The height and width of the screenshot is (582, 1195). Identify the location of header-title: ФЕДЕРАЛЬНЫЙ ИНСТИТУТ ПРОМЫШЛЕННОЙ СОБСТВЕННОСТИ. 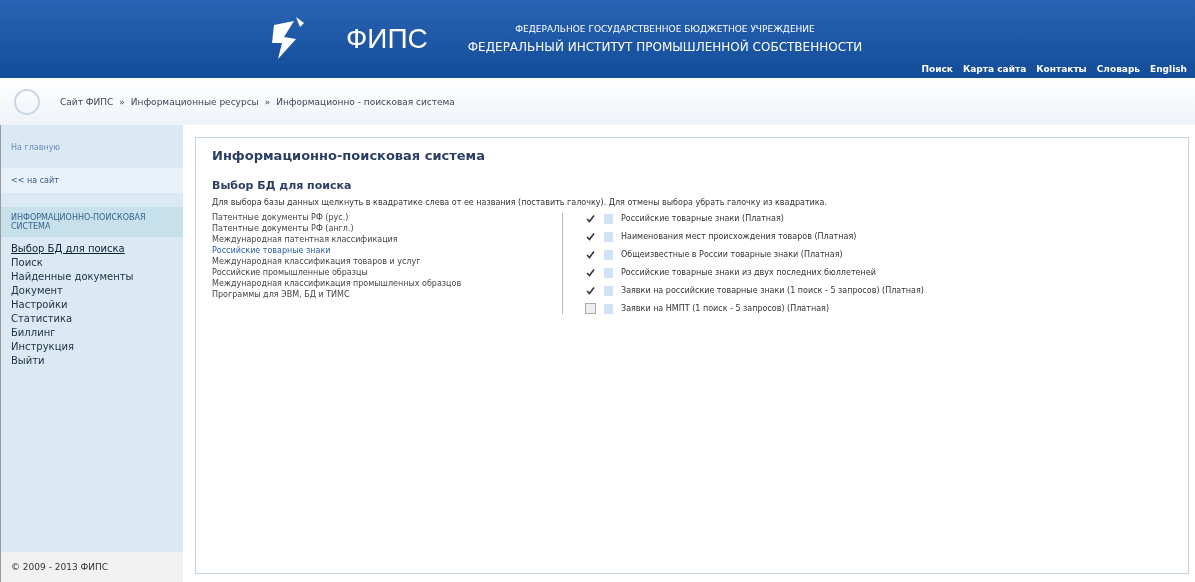
(665, 47).